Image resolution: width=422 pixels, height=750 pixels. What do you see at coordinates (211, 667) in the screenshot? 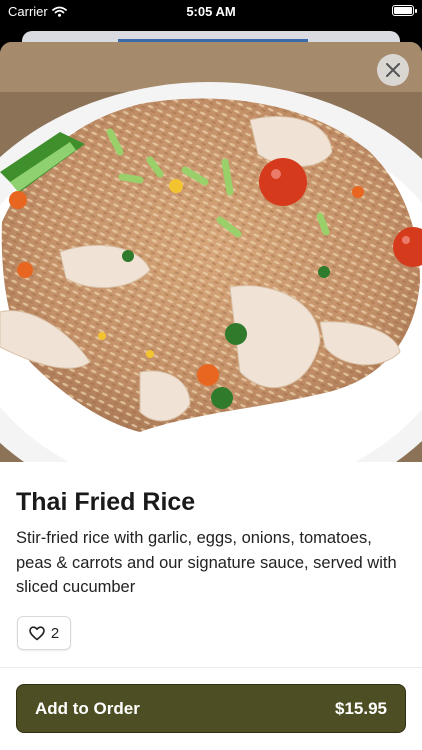
I see `divider` at bounding box center [211, 667].